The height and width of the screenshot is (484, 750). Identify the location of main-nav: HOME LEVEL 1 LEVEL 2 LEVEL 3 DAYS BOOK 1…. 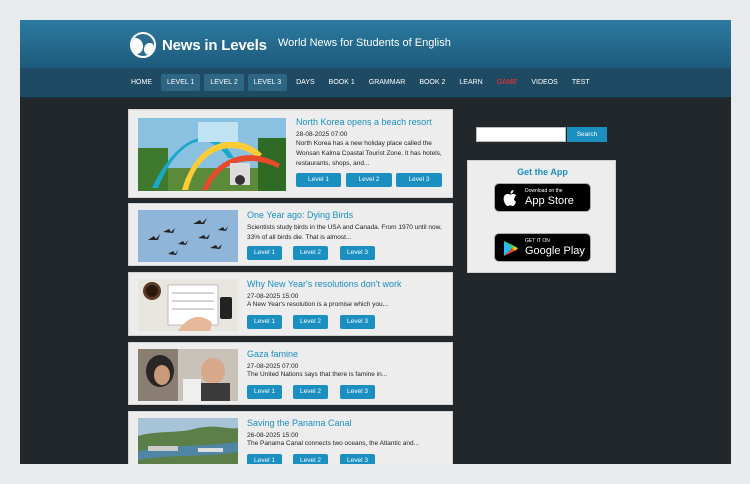
(375, 83).